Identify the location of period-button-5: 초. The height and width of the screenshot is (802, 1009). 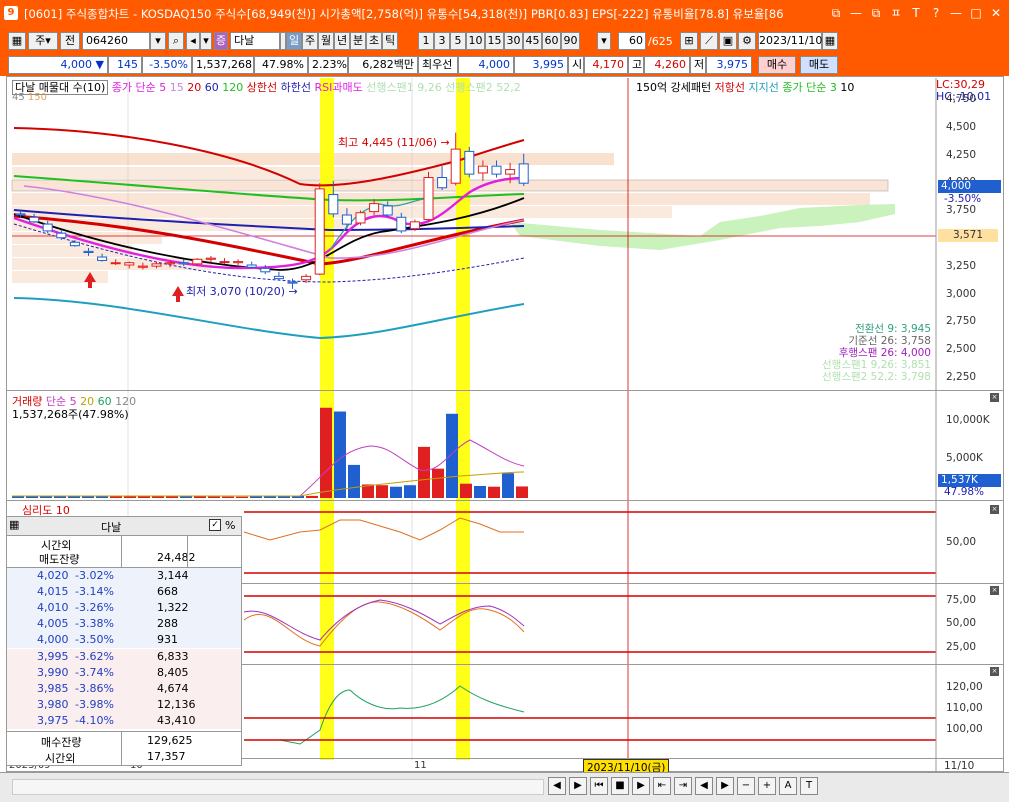
(374, 41).